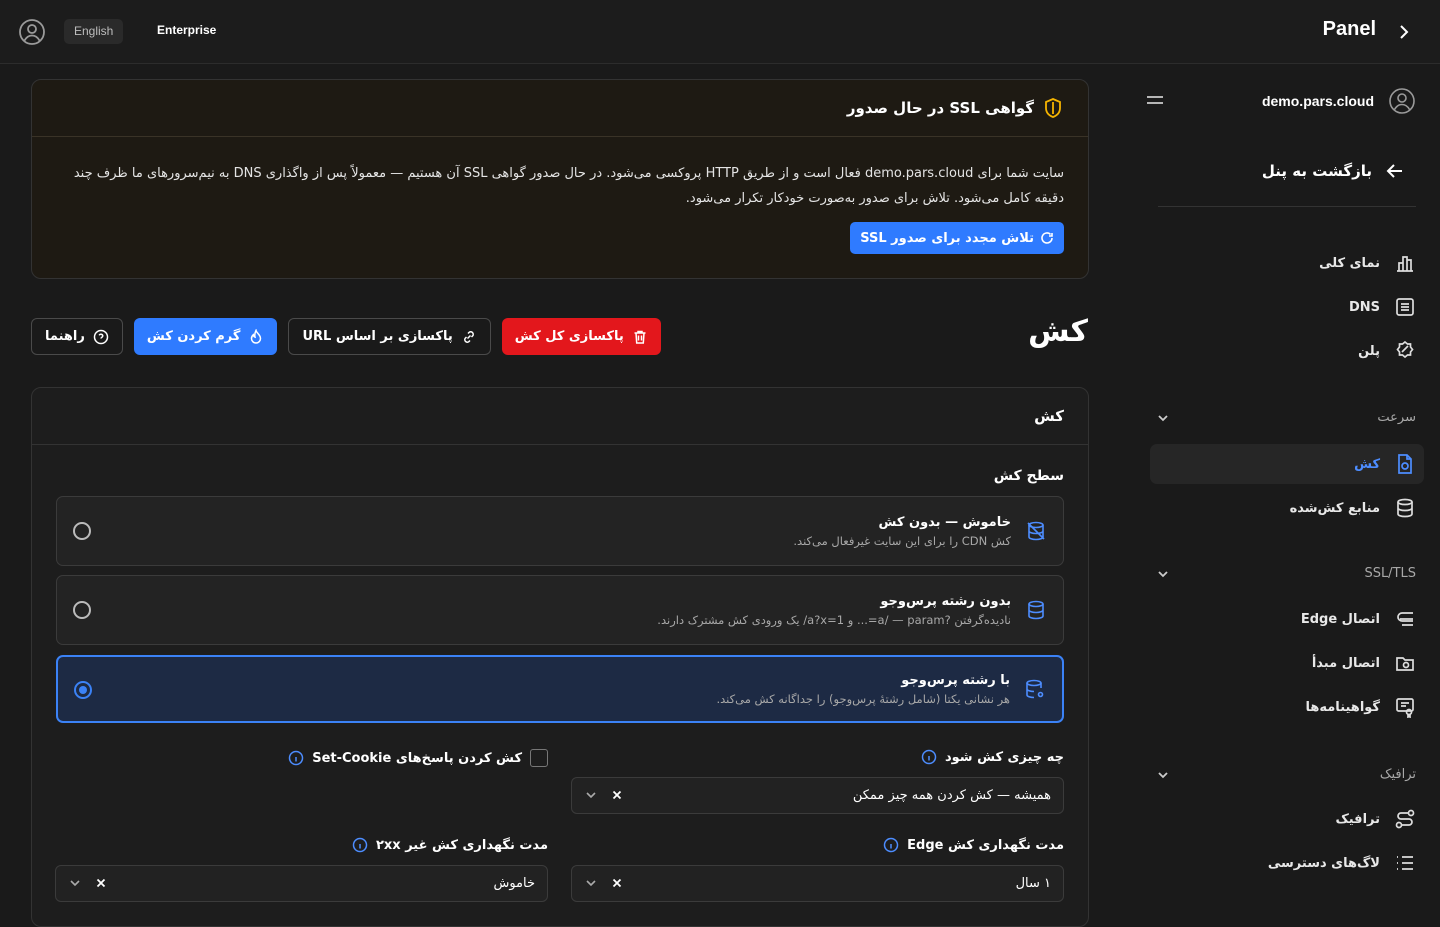 The height and width of the screenshot is (927, 1440). What do you see at coordinates (1405, 863) in the screenshot?
I see `logs-icon` at bounding box center [1405, 863].